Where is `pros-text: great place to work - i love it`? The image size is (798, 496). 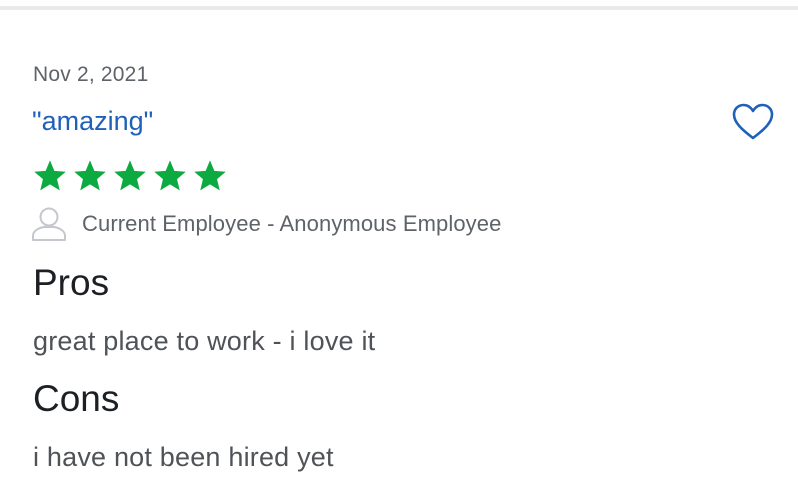 pros-text: great place to work - i love it is located at coordinates (204, 341).